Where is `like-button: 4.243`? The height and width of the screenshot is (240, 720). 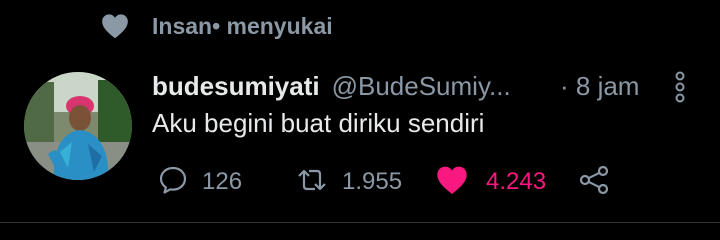 like-button: 4.243 is located at coordinates (491, 182).